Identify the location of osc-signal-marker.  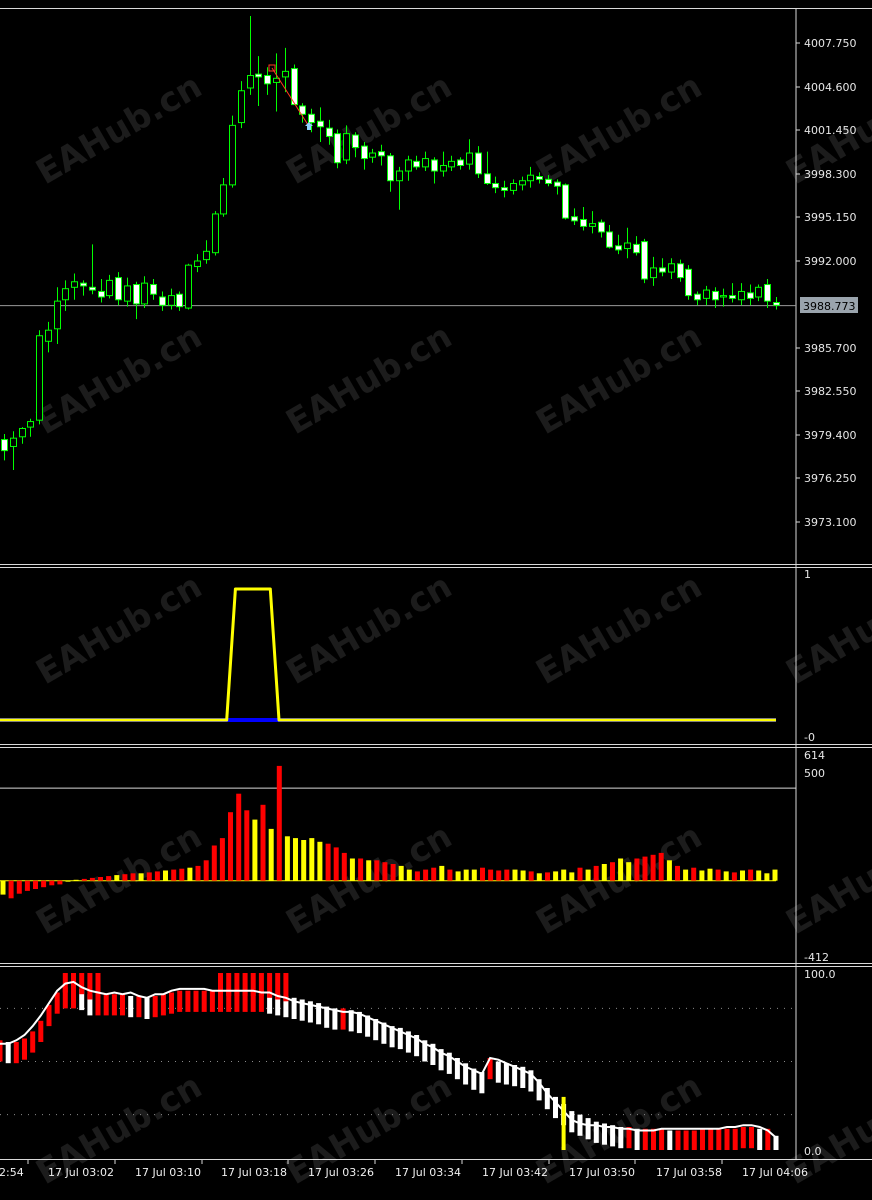
(563, 1123).